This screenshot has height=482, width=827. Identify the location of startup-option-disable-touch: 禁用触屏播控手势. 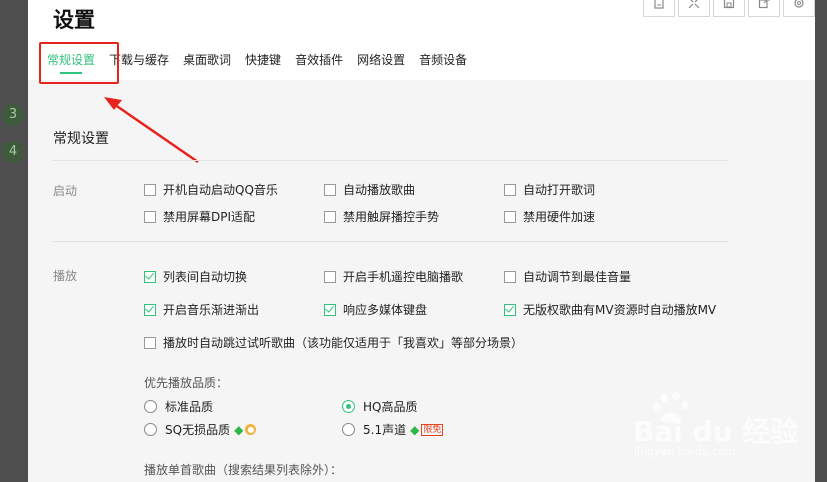
(381, 216).